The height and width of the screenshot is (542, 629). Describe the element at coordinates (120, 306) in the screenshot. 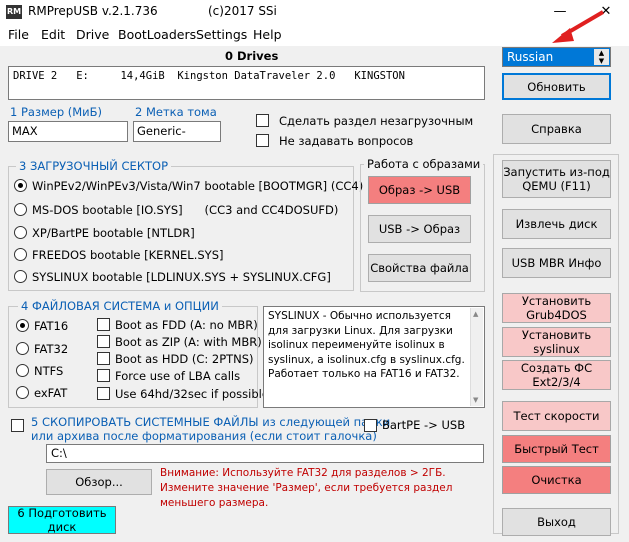

I see `filesystem-title: 4 ФАЙЛОВАЯ СИСТЕМА и ОПЦИИ` at that location.